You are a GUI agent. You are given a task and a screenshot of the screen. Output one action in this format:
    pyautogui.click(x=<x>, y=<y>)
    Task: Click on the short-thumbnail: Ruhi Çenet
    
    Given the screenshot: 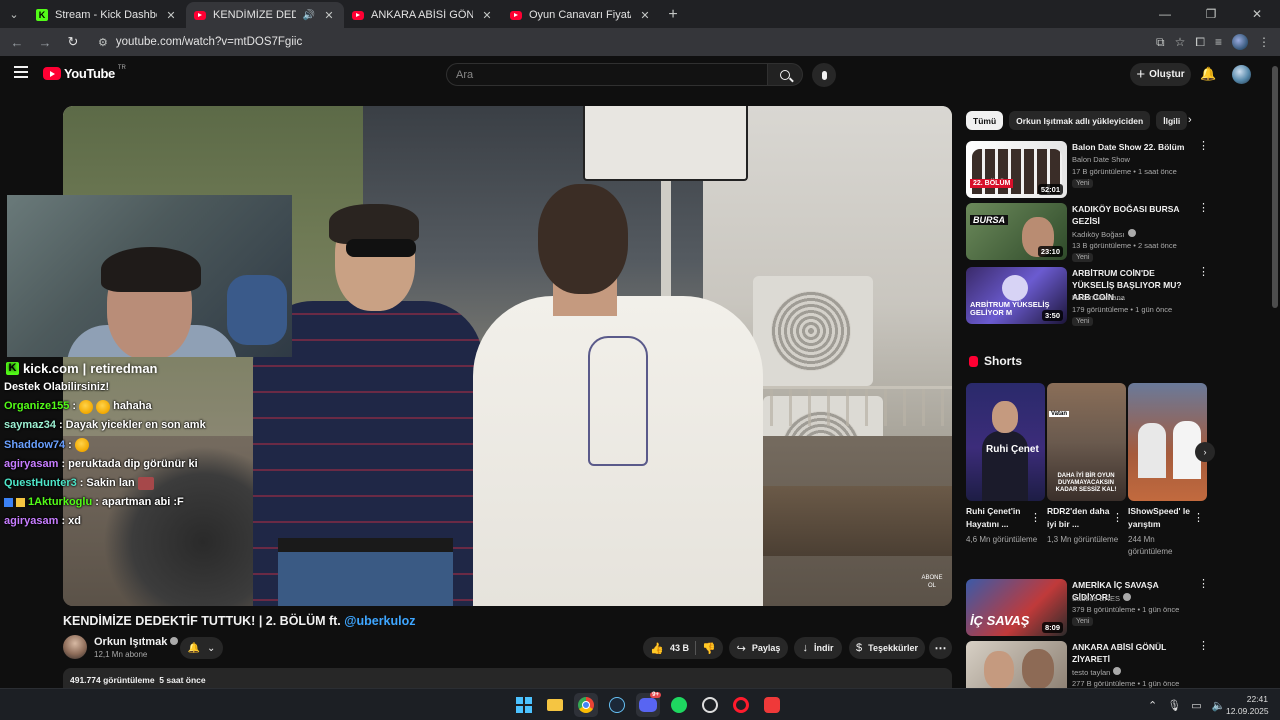 What is the action you would take?
    pyautogui.click(x=1005, y=442)
    